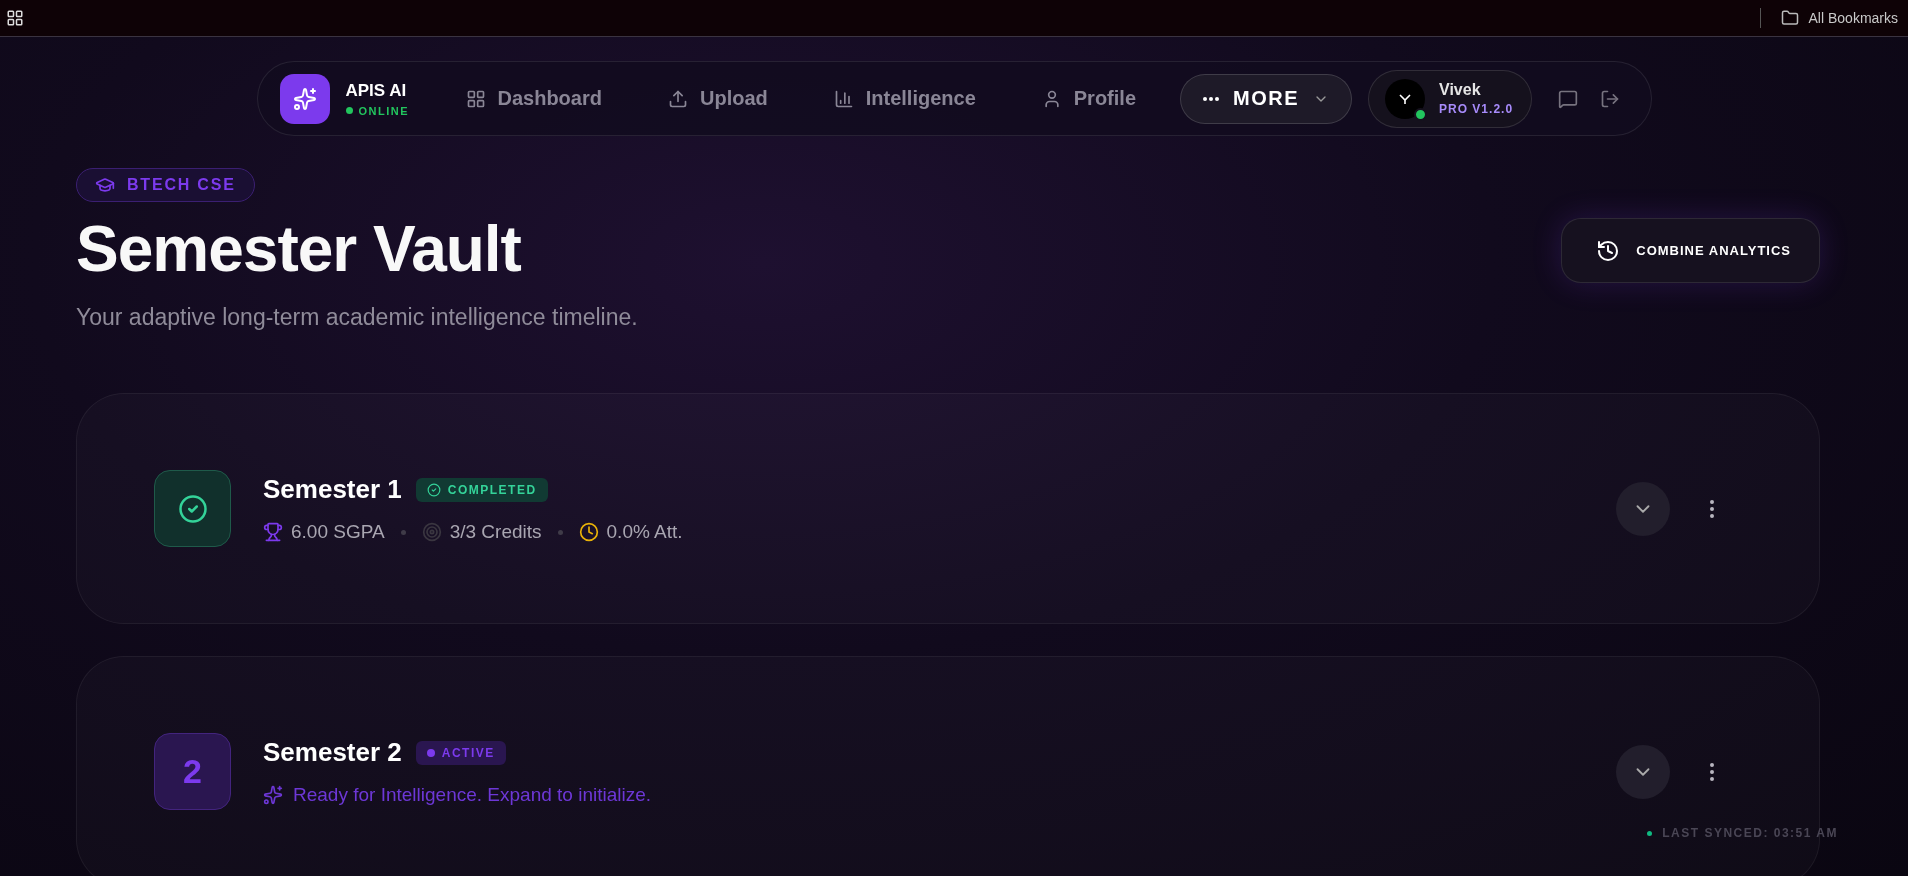 Image resolution: width=1908 pixels, height=876 pixels. I want to click on bar-chart-icon, so click(843, 98).